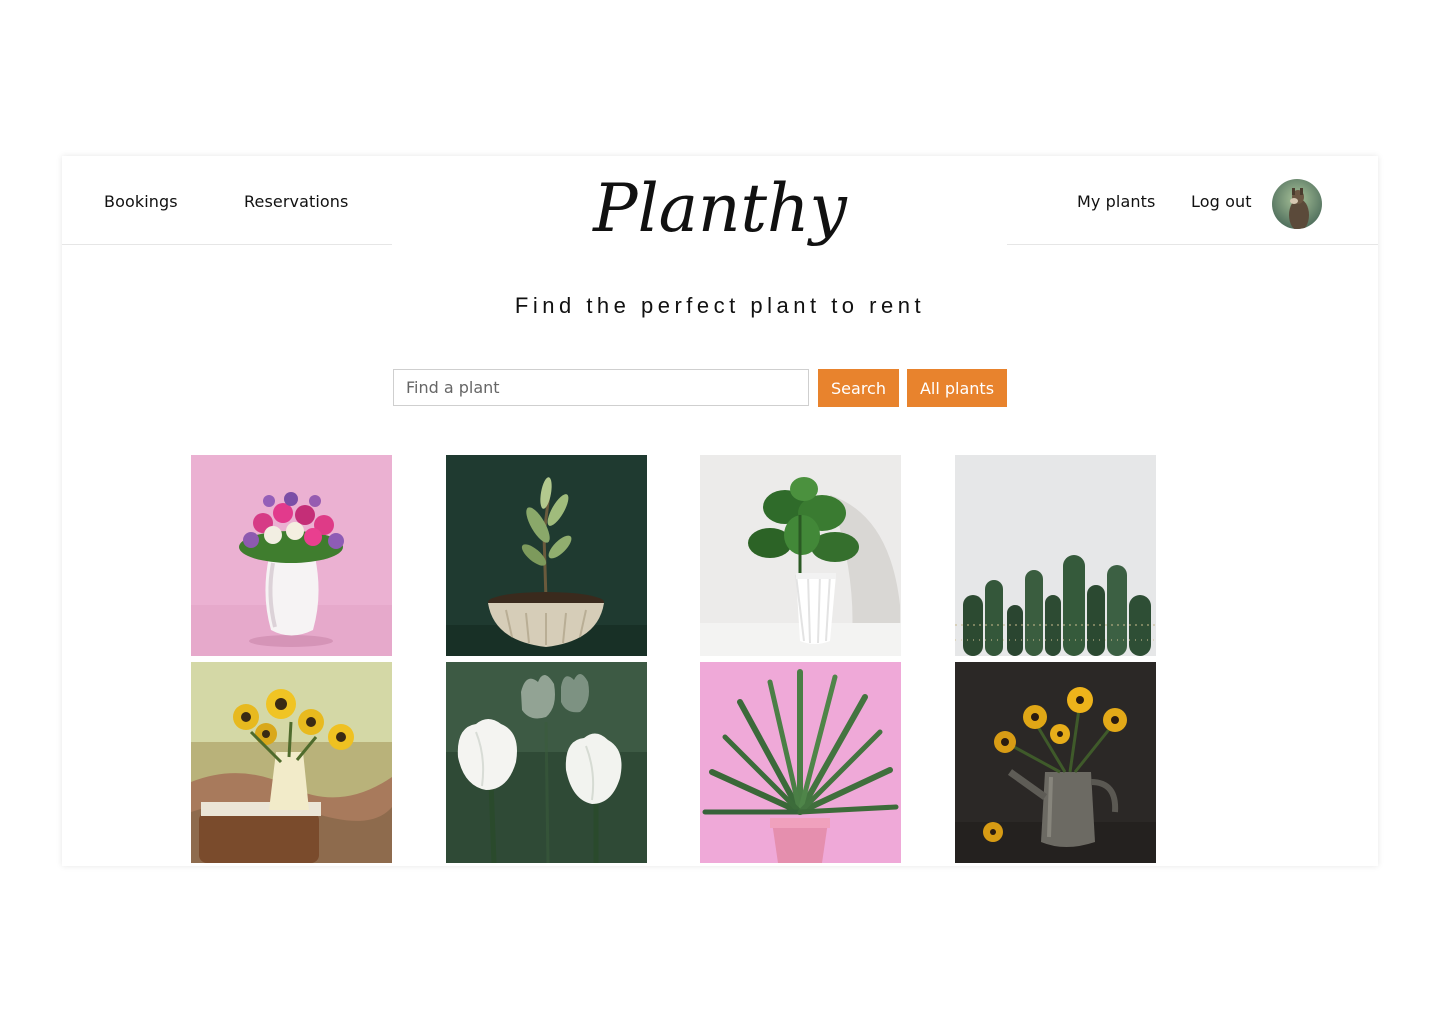 The height and width of the screenshot is (1024, 1440). I want to click on all-plants-button: All plants, so click(957, 388).